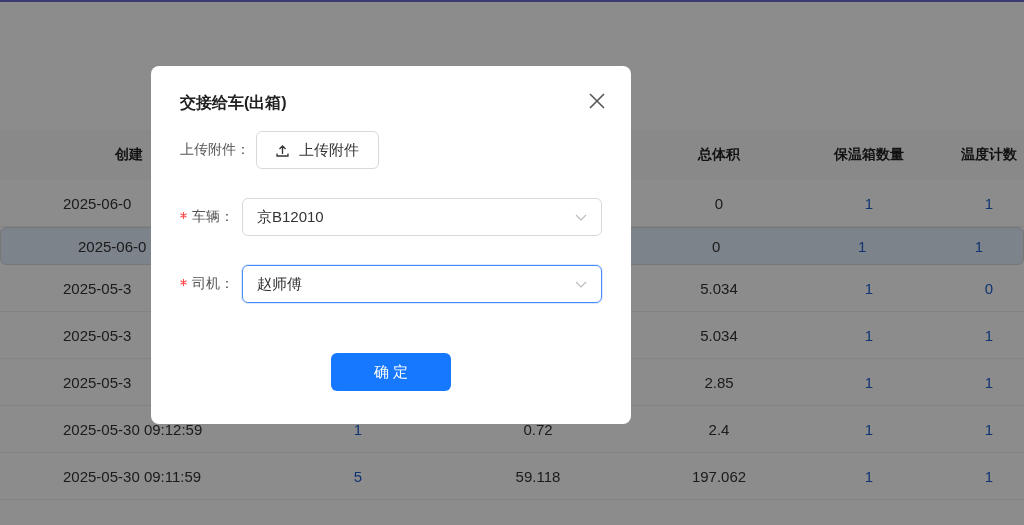 This screenshot has height=525, width=1024. Describe the element at coordinates (512, 476) in the screenshot. I see `table-row: 2025-05-30 09:11:59 5 59.118 197.062 1 1` at that location.